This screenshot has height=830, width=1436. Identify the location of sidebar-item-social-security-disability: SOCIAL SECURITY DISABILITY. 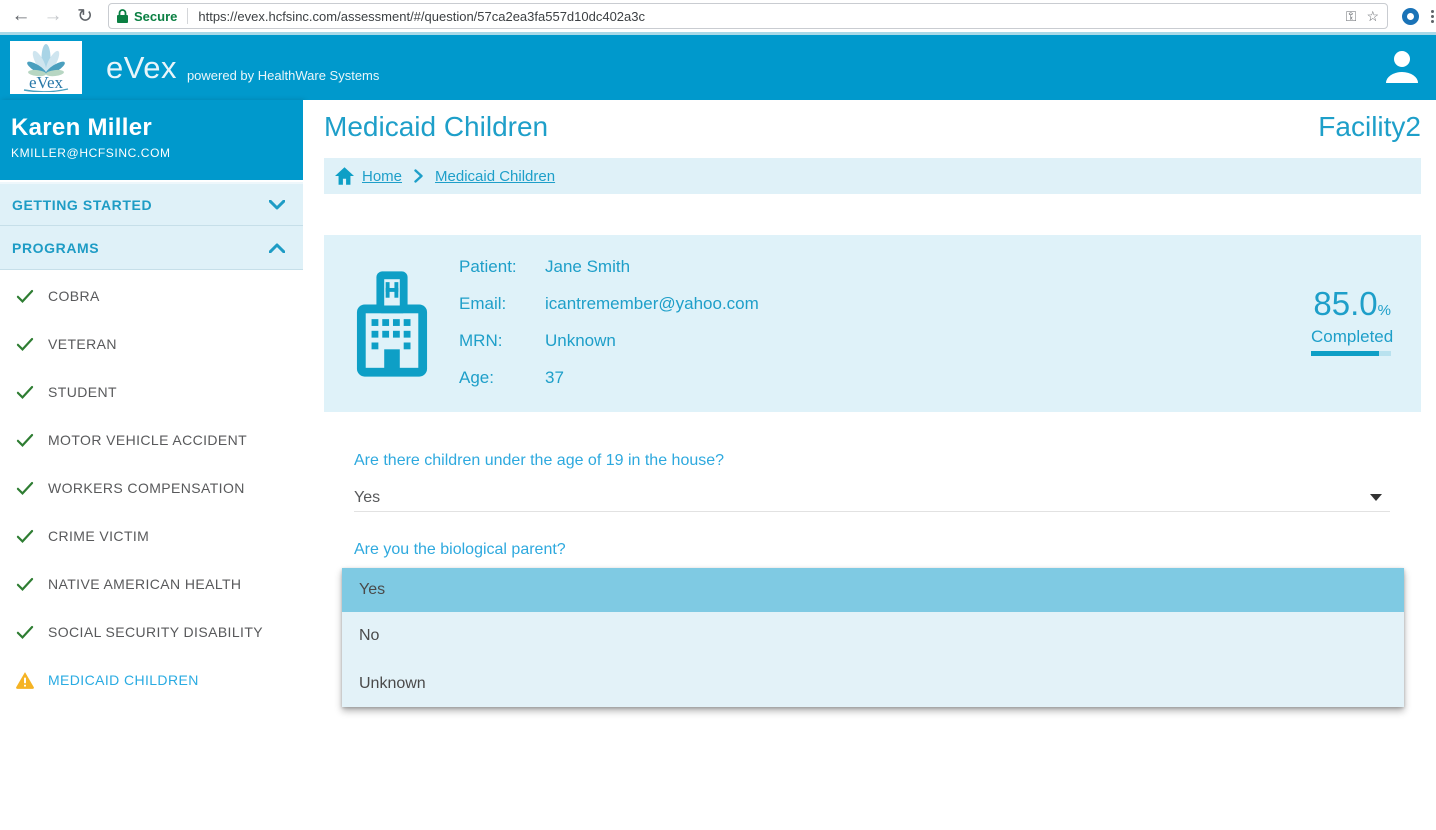
(151, 632).